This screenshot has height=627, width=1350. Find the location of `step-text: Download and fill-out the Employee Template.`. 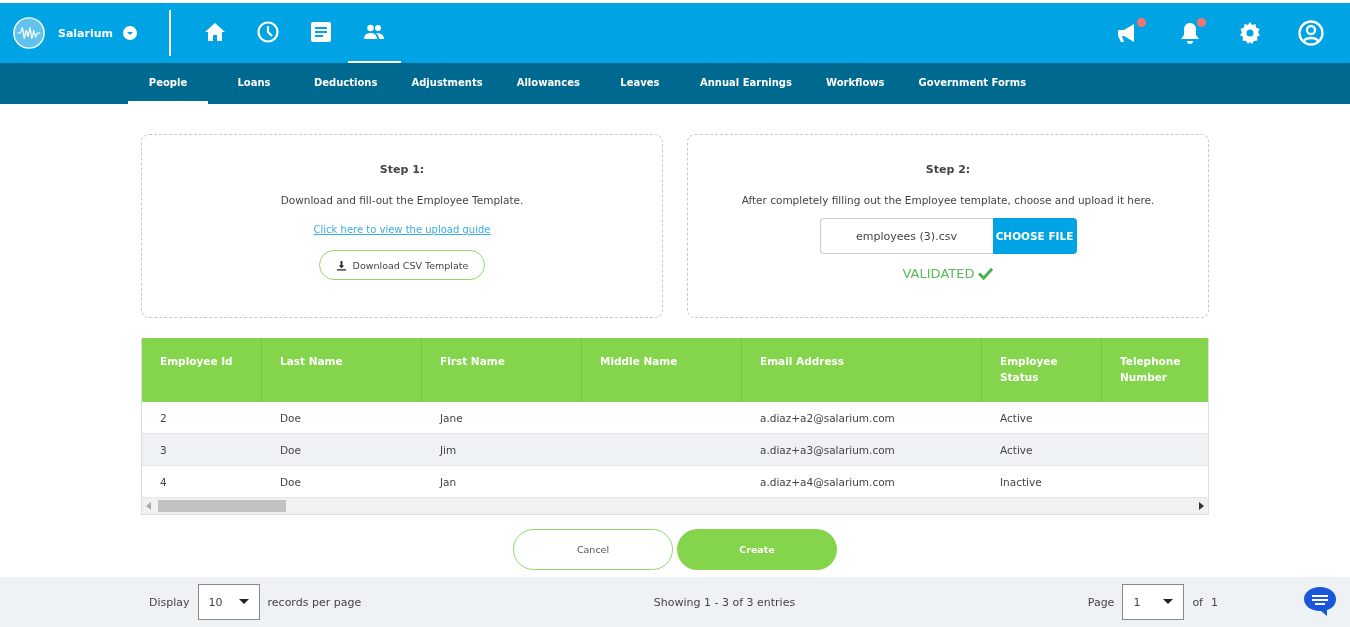

step-text: Download and fill-out the Employee Template. is located at coordinates (402, 200).